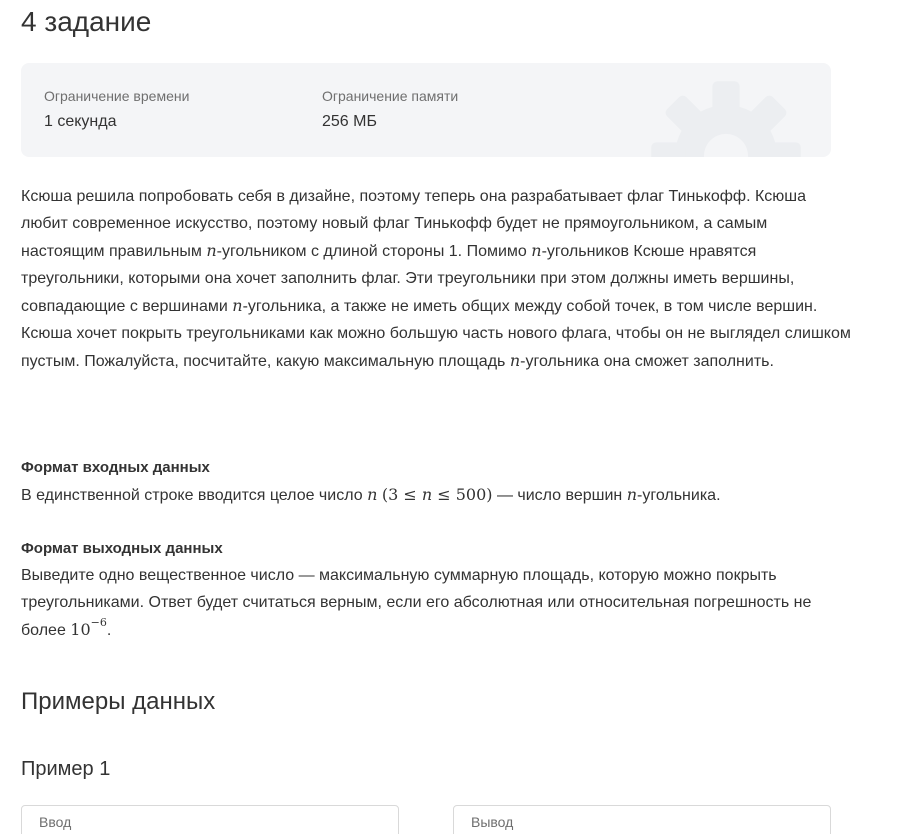 The width and height of the screenshot is (900, 834). I want to click on example-input-box: Ввод, so click(210, 819).